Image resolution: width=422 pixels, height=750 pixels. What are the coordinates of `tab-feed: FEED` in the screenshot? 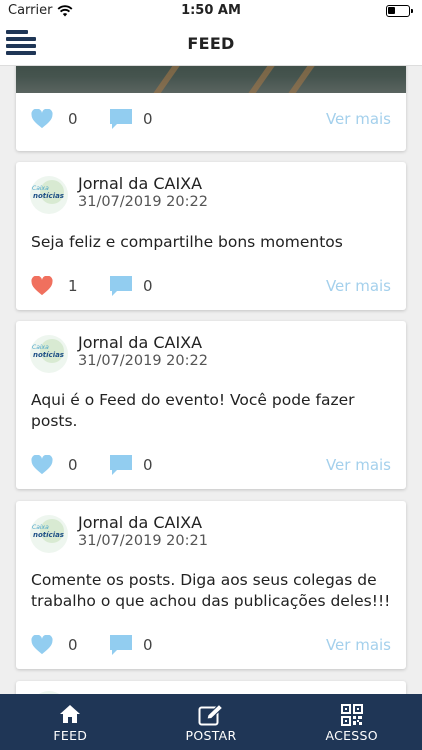 It's located at (70, 722).